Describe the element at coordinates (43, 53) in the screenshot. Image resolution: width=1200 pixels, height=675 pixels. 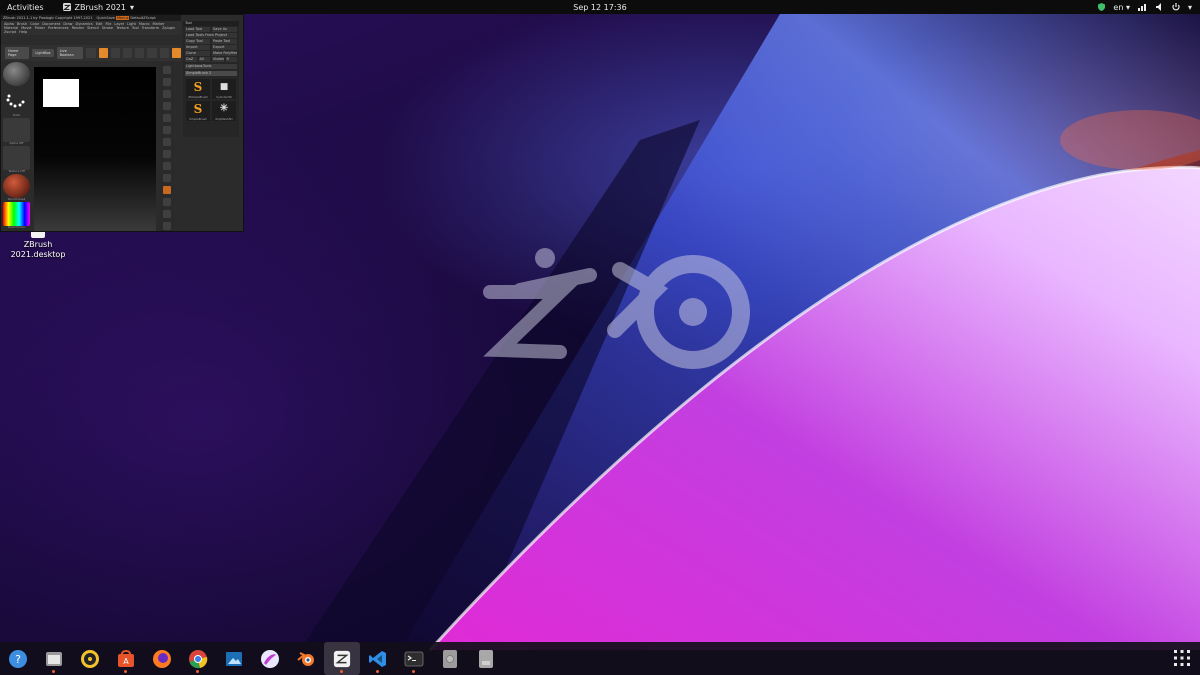
I see `lightbox-button: LightBox` at that location.